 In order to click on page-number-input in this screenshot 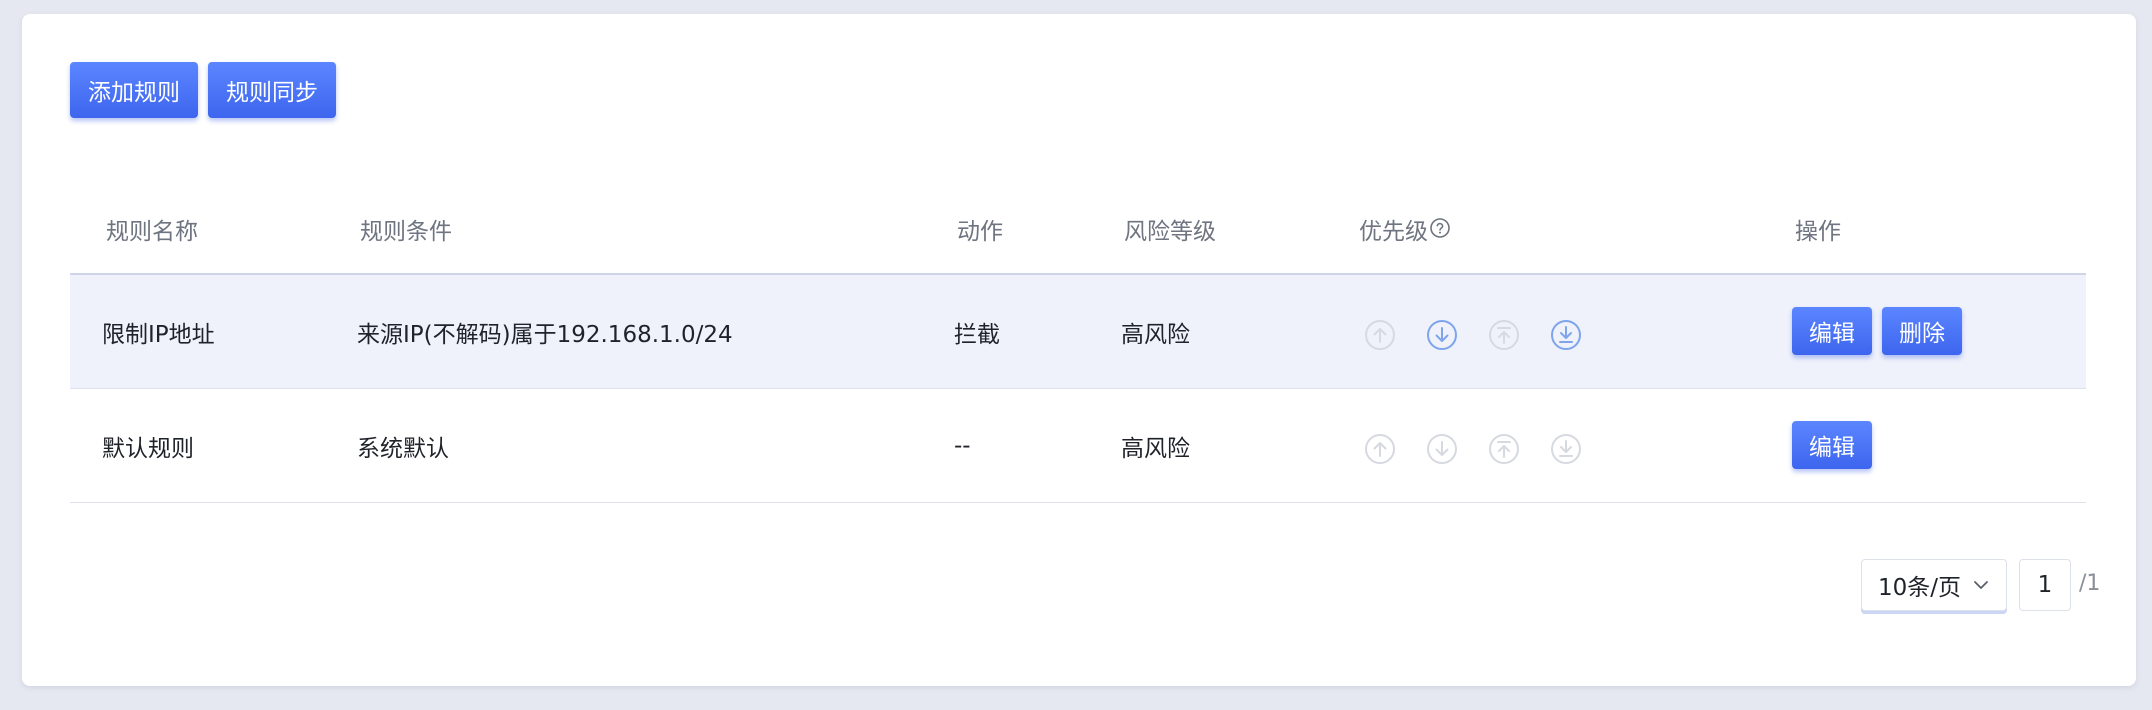, I will do `click(2045, 585)`.